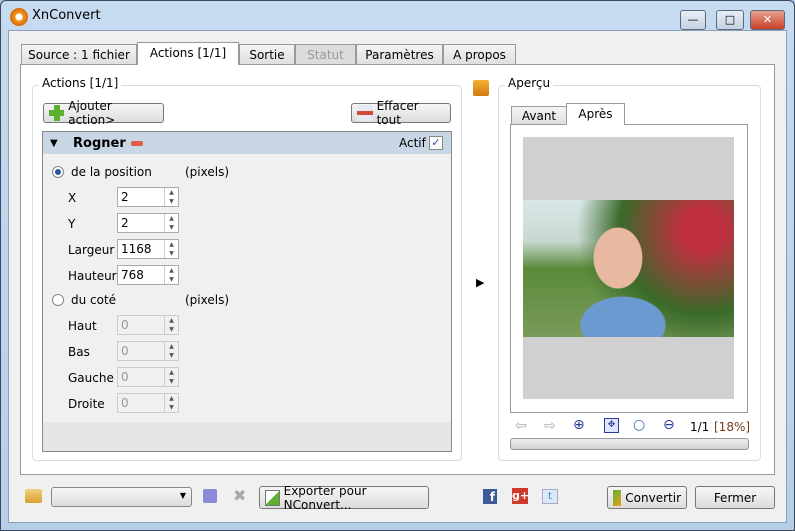 Image resolution: width=795 pixels, height=531 pixels. What do you see at coordinates (399, 54) in the screenshot?
I see `tab-parametres: Paramètres` at bounding box center [399, 54].